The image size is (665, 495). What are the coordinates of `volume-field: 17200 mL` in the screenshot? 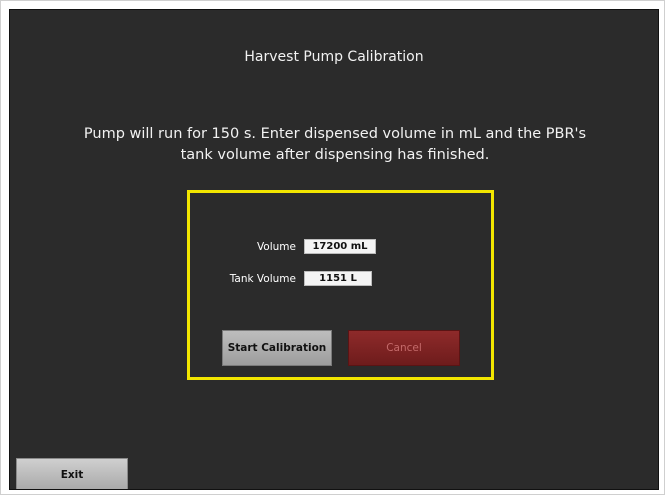 It's located at (340, 246).